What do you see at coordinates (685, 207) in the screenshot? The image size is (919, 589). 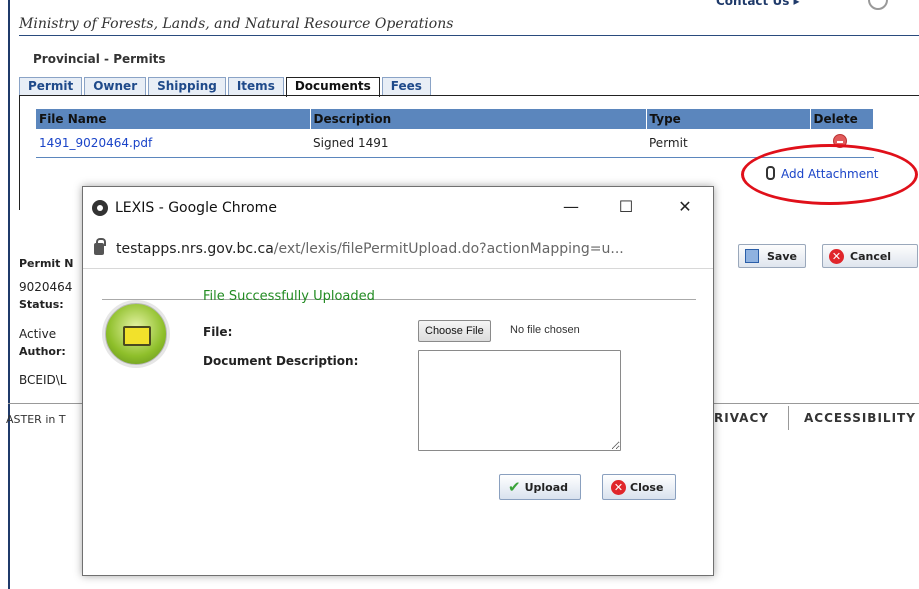 I see `close-window-button: ✕` at bounding box center [685, 207].